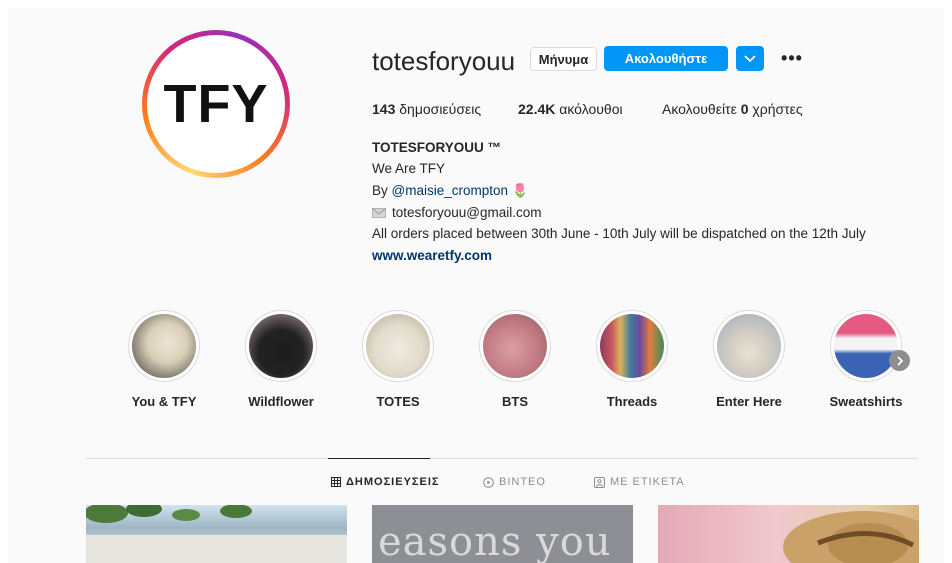 The height and width of the screenshot is (563, 952). Describe the element at coordinates (495, 541) in the screenshot. I see `post-overlay-text: easons you` at that location.